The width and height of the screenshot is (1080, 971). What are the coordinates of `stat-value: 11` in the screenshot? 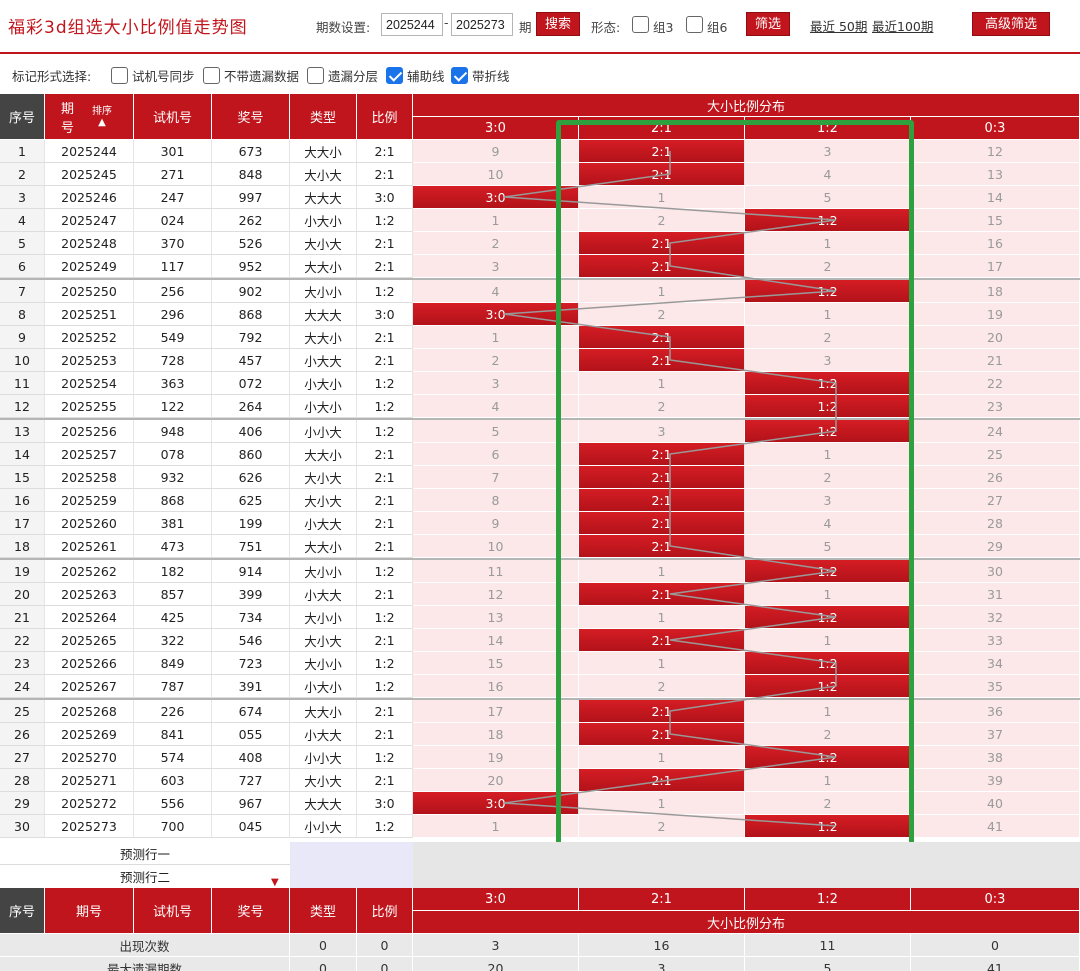 It's located at (828, 945).